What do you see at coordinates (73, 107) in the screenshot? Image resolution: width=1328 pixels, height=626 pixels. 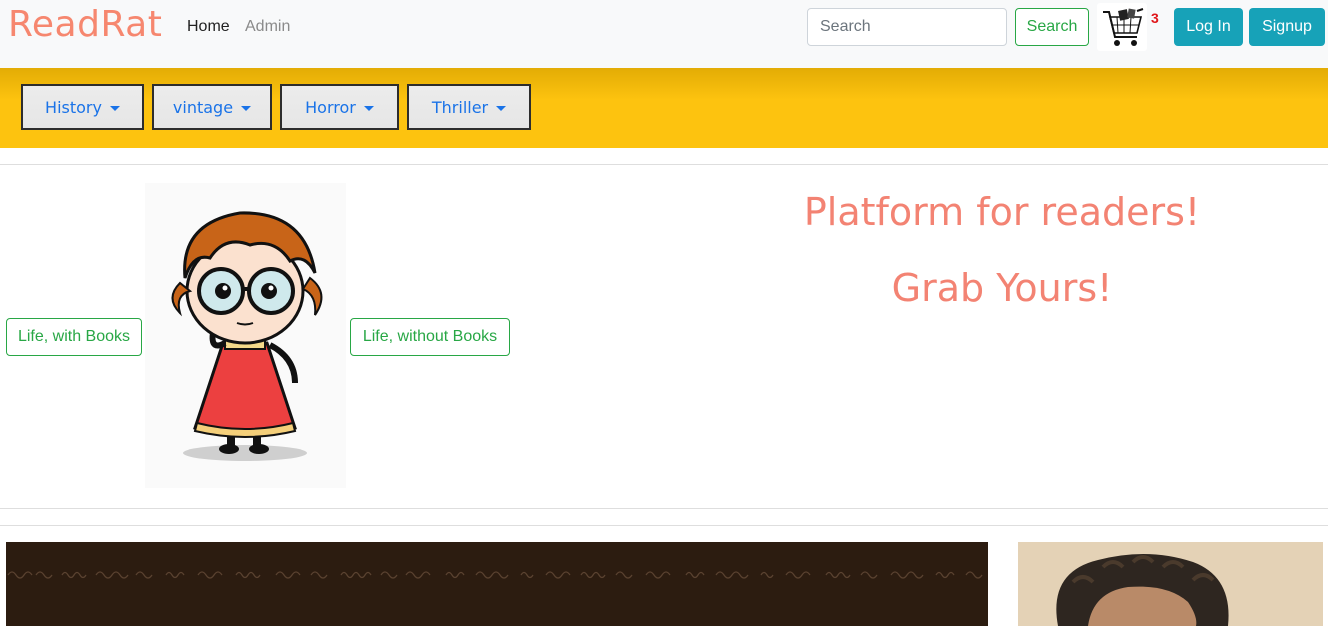 I see `genre-label: History` at bounding box center [73, 107].